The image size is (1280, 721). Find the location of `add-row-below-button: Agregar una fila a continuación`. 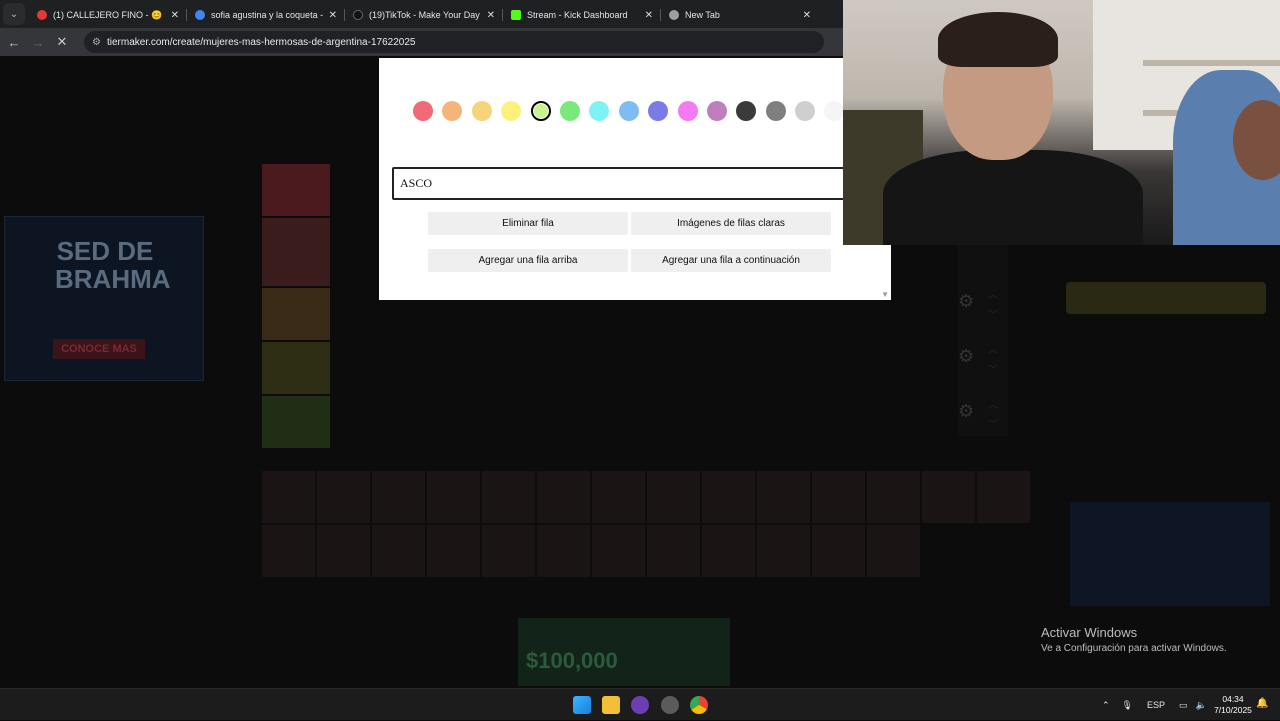

add-row-below-button: Agregar una fila a continuación is located at coordinates (731, 260).